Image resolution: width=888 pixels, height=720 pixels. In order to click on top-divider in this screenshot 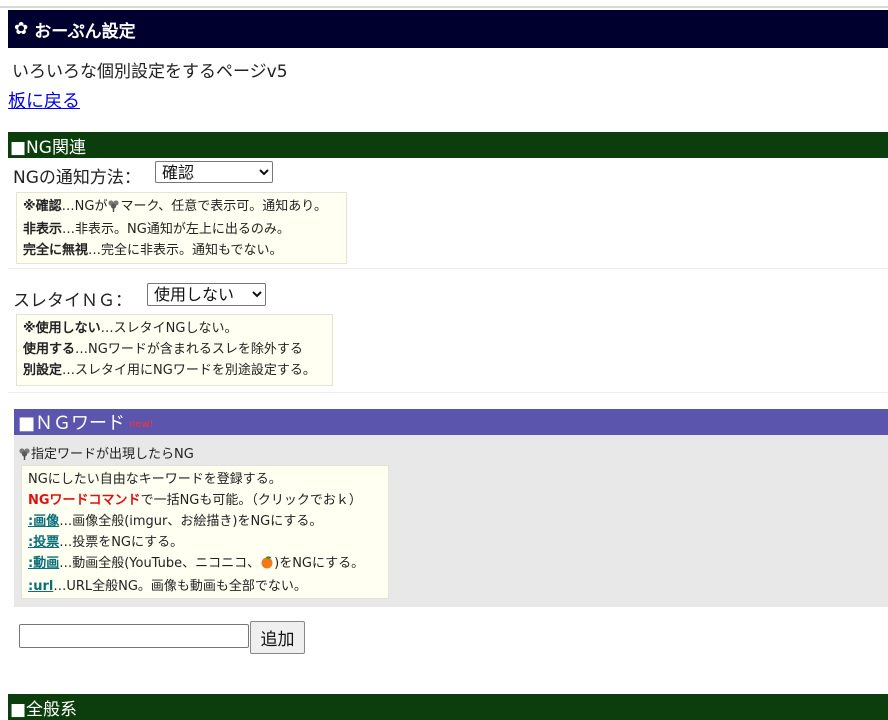, I will do `click(444, 7)`.